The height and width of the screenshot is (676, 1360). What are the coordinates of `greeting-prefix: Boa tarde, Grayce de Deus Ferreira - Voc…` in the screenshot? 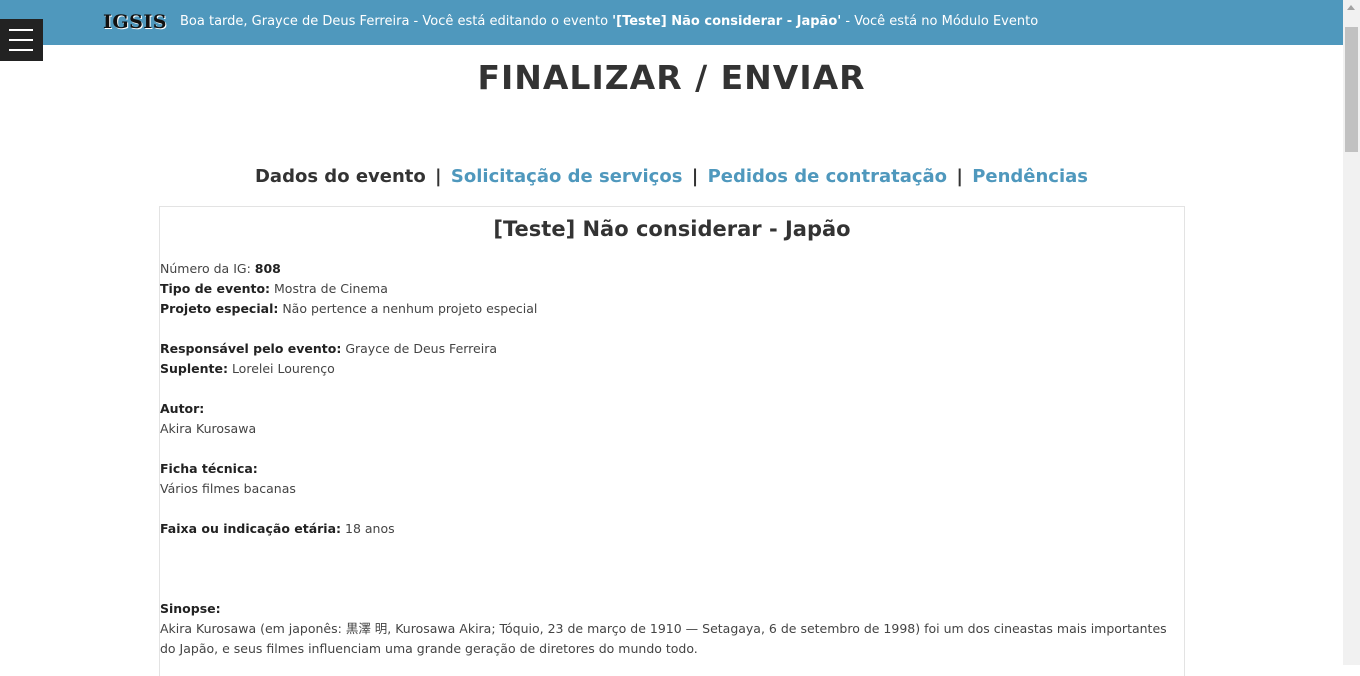 It's located at (396, 21).